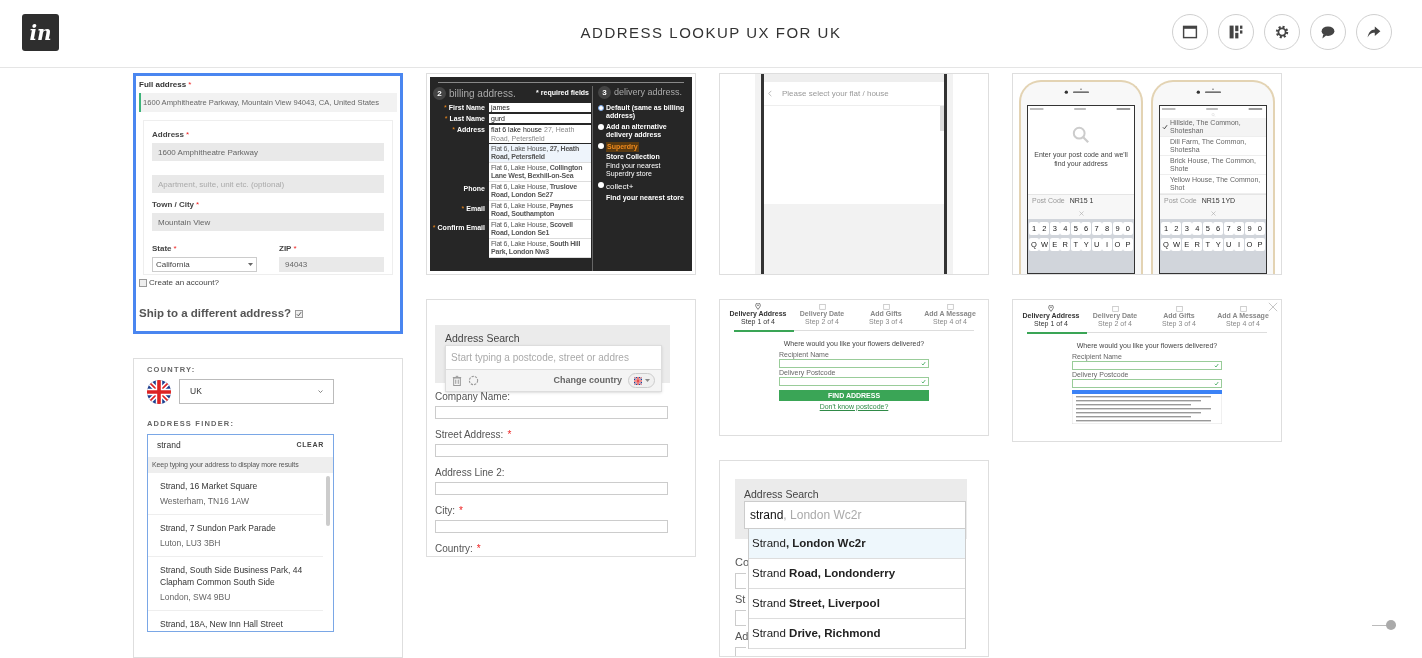 Image resolution: width=1422 pixels, height=658 pixels. Describe the element at coordinates (184, 283) in the screenshot. I see `checkbox-label: Create an account?` at that location.